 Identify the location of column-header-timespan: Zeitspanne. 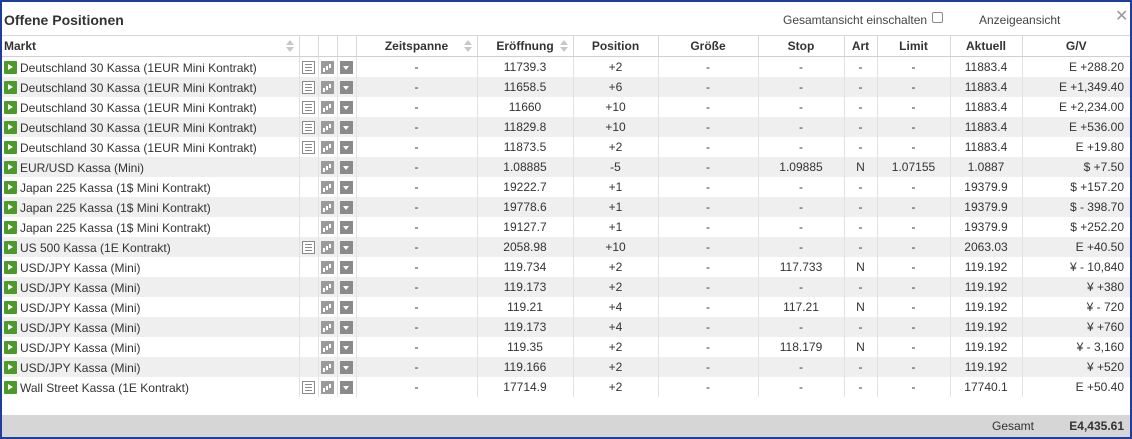
(416, 46).